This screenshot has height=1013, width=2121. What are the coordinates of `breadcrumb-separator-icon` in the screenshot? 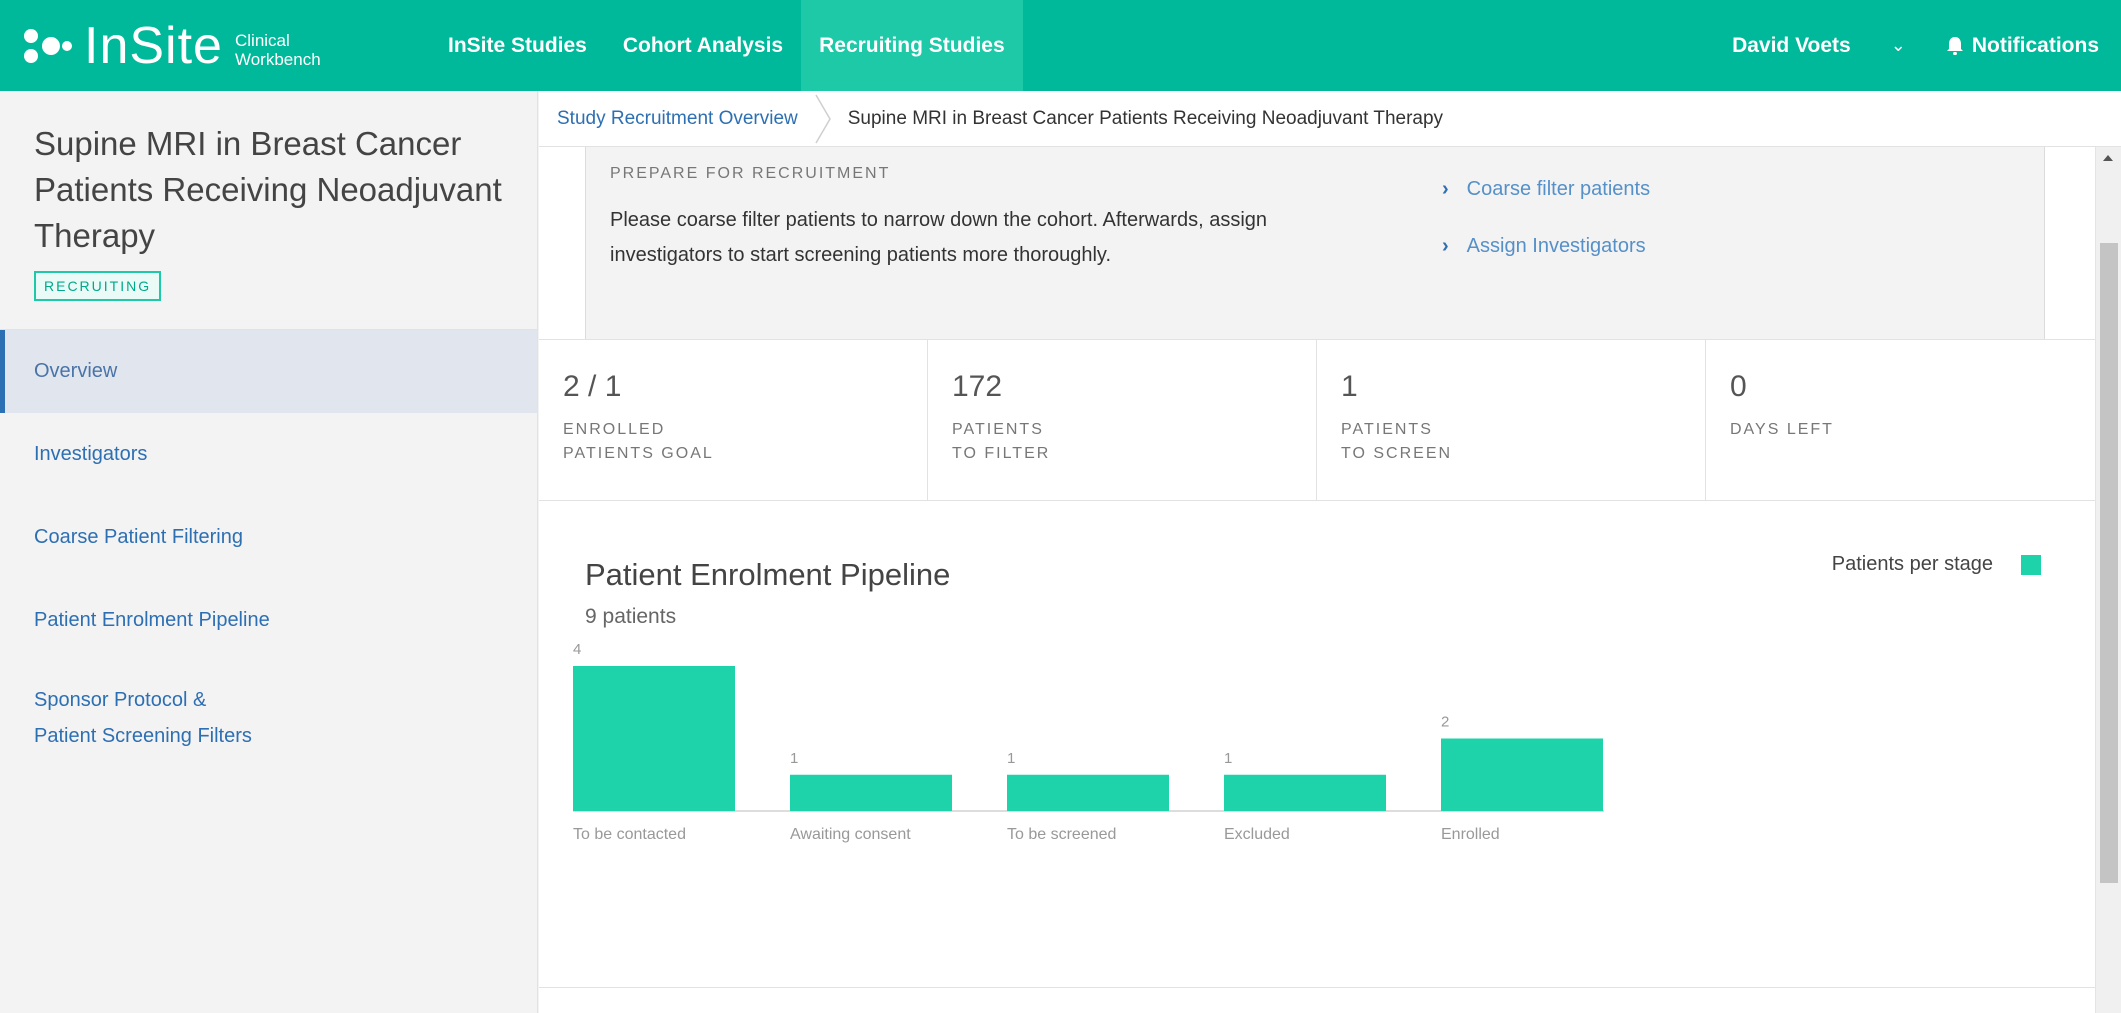 It's located at (824, 119).